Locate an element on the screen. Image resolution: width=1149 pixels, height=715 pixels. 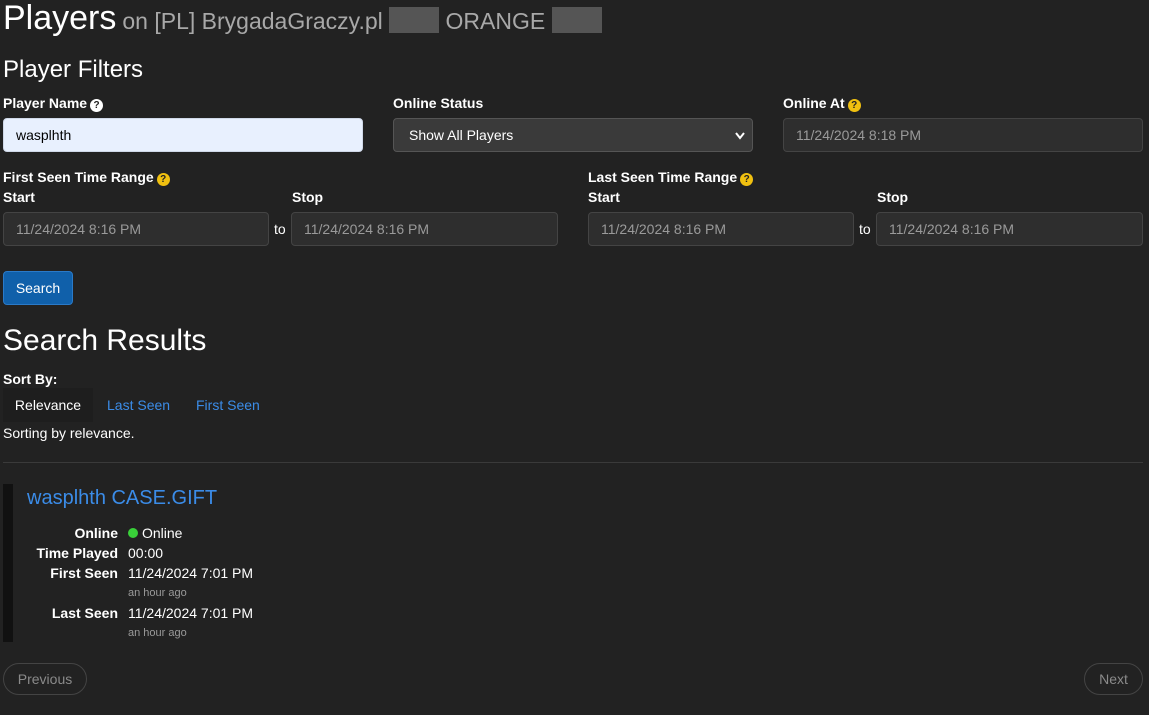
last-seen-stop-input: 11/24/2024 8:16 PM is located at coordinates (1009, 229).